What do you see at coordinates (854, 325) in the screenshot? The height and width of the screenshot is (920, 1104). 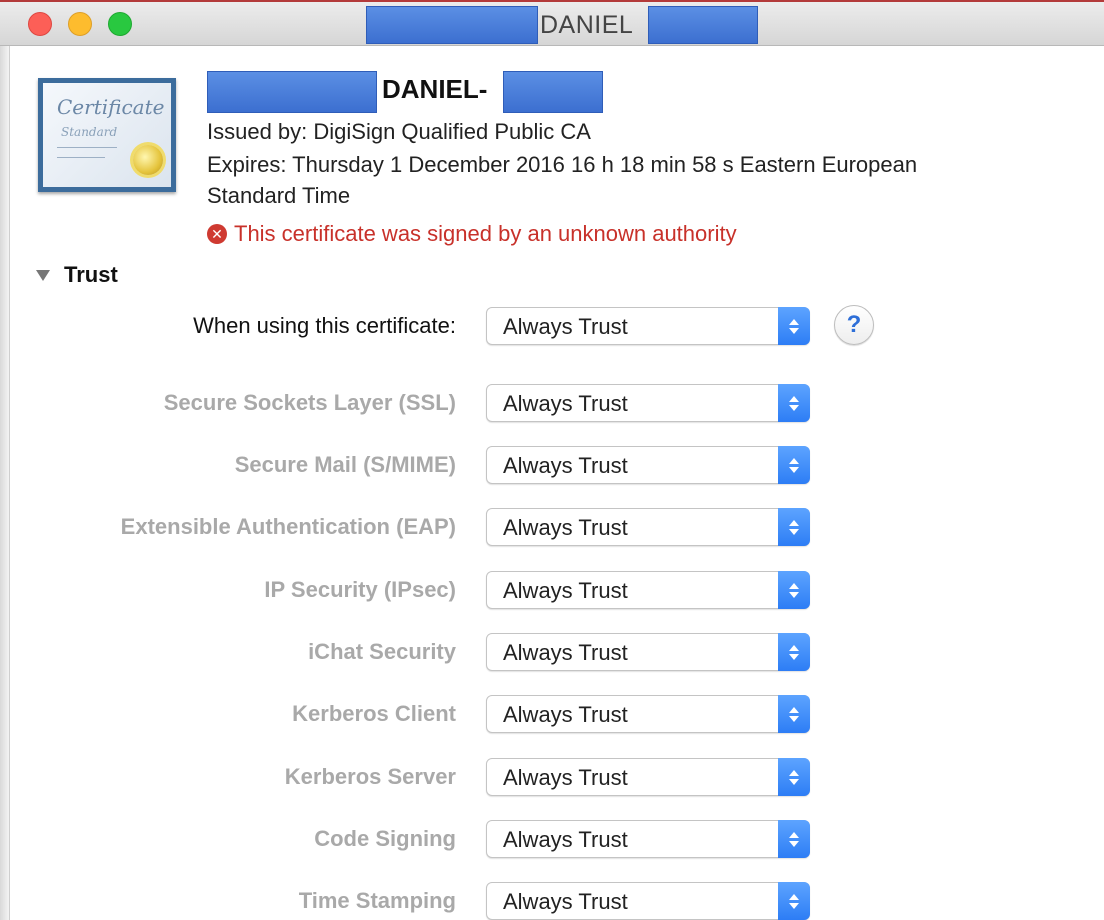 I see `help-button: ?` at bounding box center [854, 325].